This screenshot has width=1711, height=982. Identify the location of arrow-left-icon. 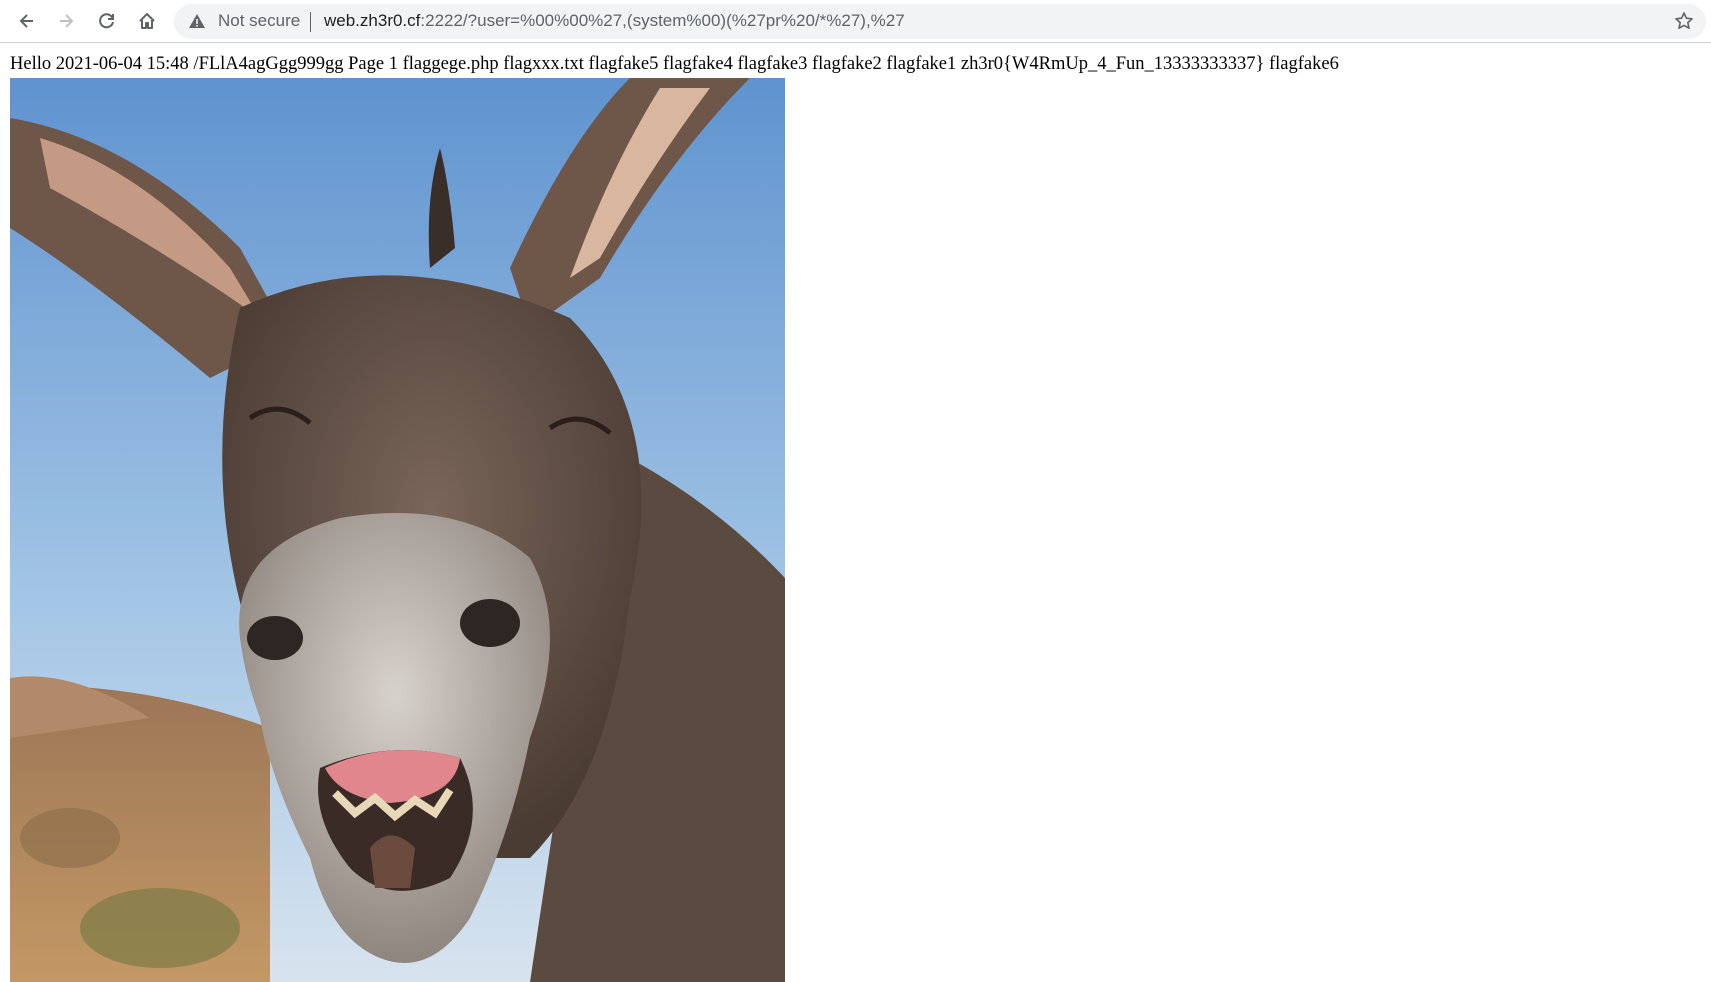
(26, 21).